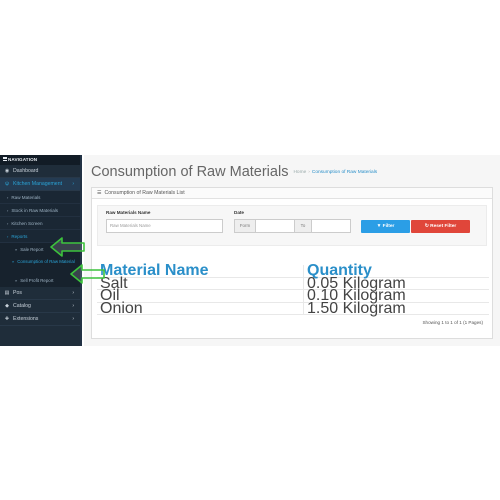  I want to click on menu-bars-icon, so click(5, 159).